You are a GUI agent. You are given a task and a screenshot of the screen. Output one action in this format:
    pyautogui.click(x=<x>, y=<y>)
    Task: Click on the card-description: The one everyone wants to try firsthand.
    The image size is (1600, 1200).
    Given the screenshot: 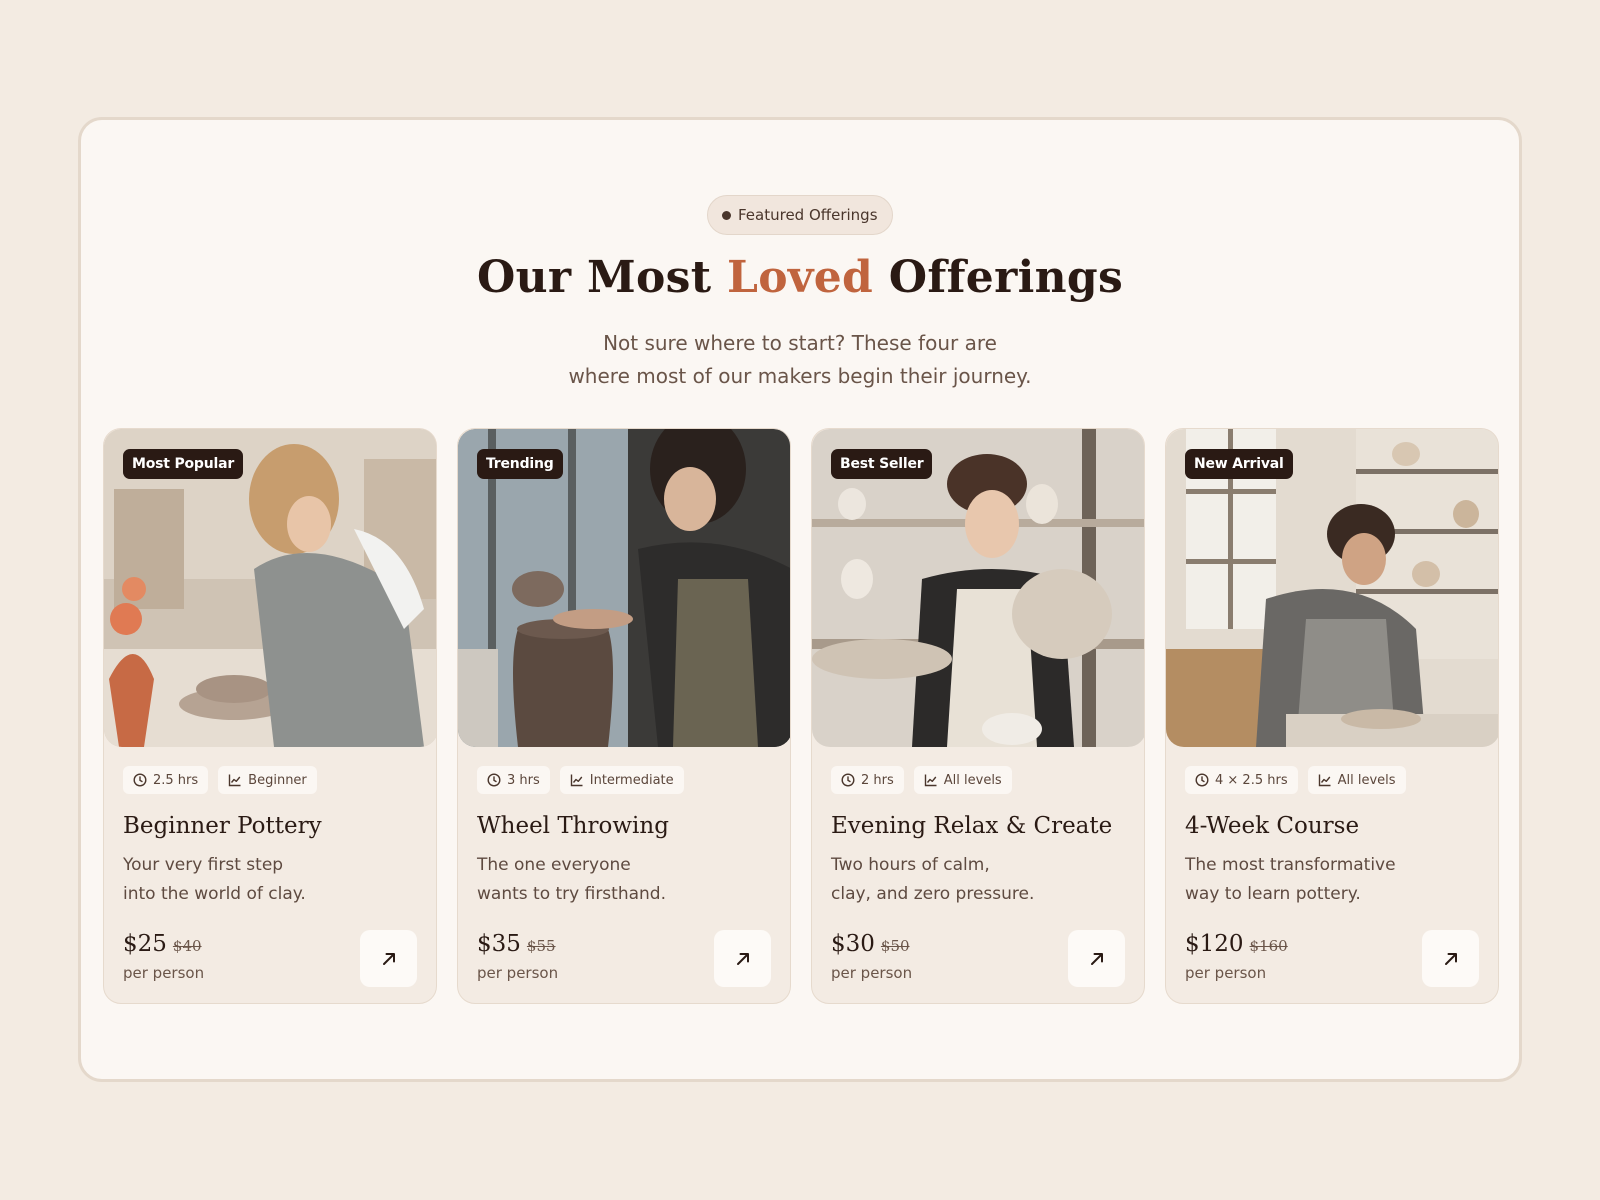 What is the action you would take?
    pyautogui.click(x=607, y=880)
    